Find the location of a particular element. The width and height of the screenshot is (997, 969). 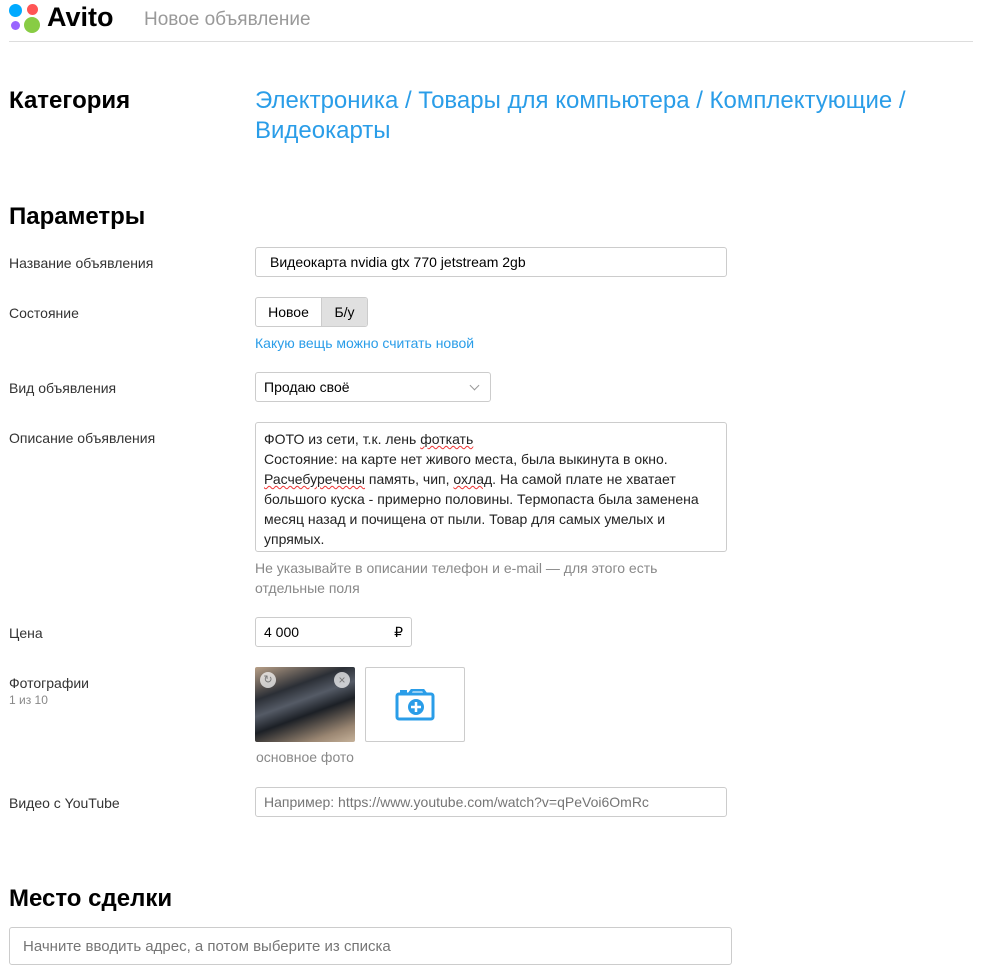

page-title: Новое объявление is located at coordinates (227, 19).